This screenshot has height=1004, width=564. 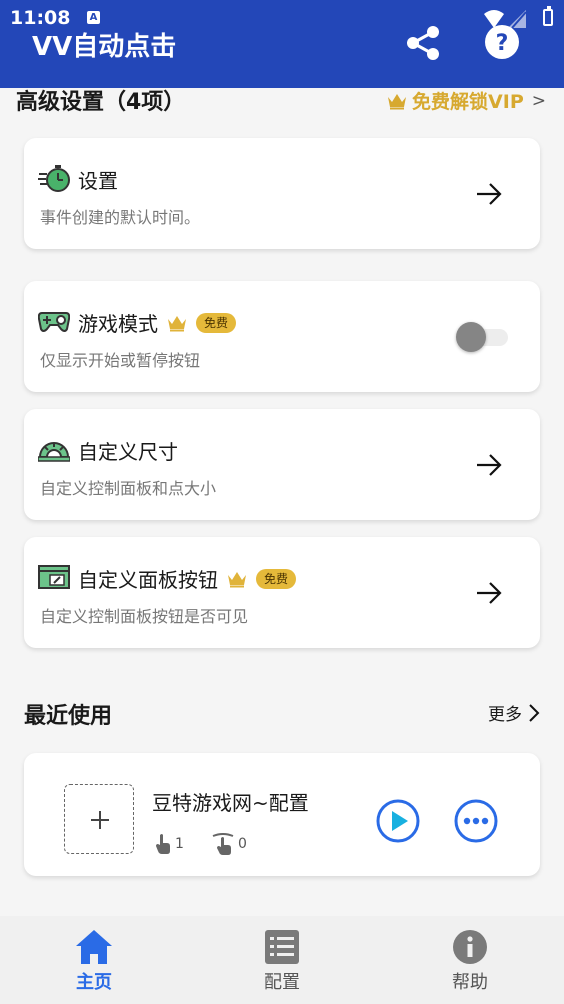 I want to click on more-options-icon, so click(x=476, y=821).